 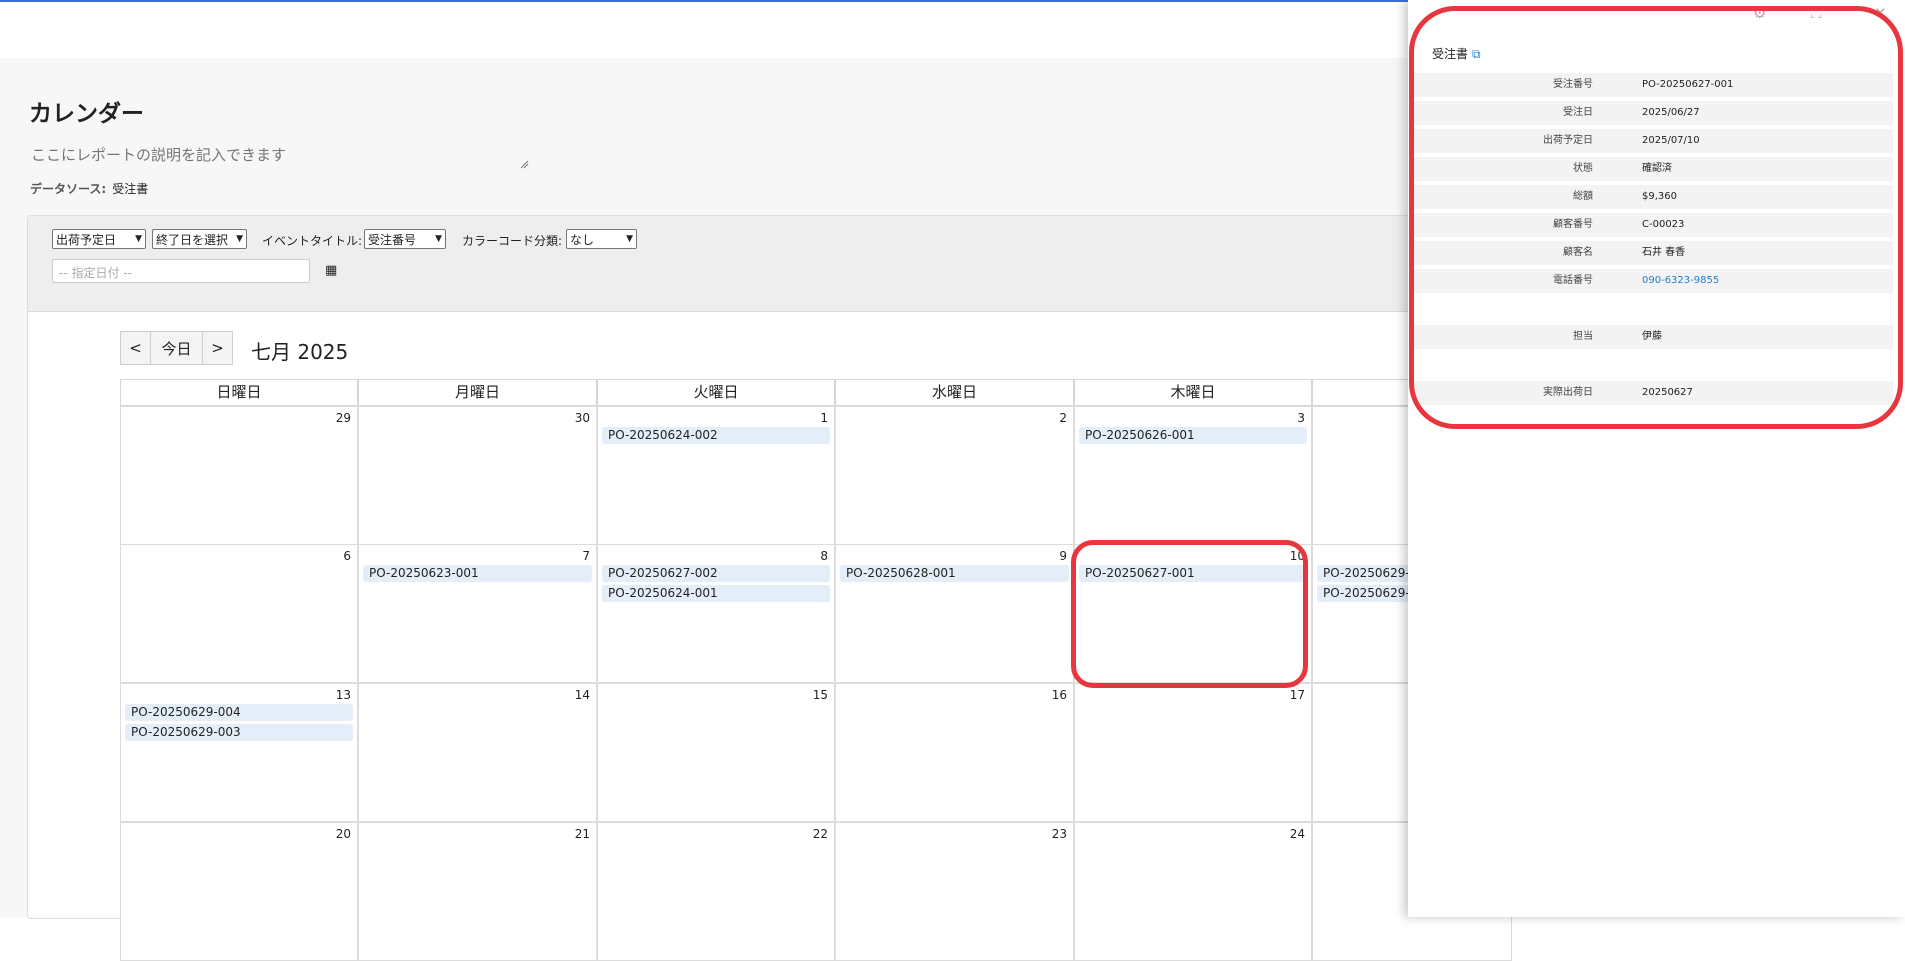 I want to click on today-button: 今日, so click(x=176, y=348).